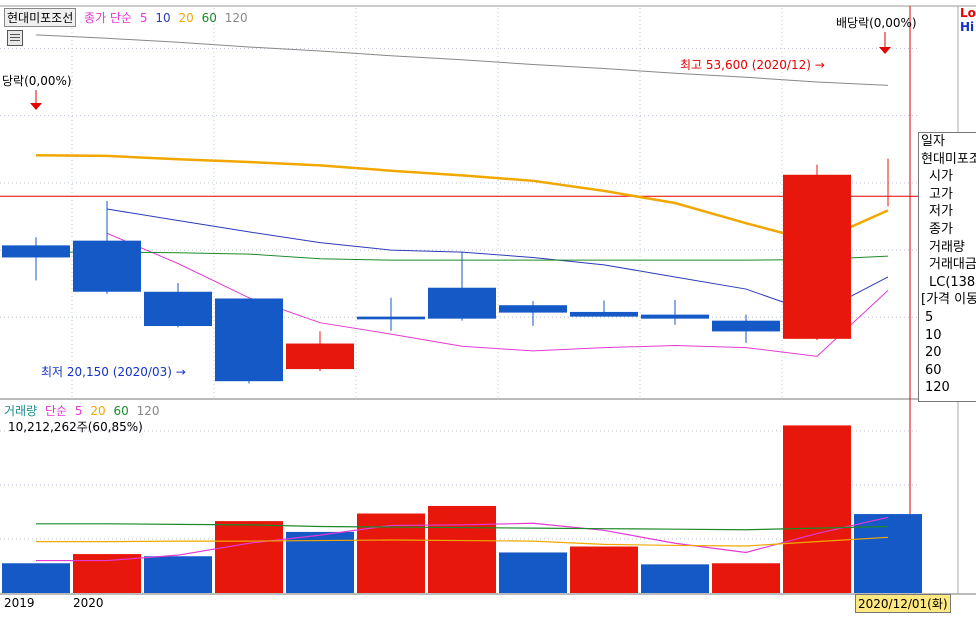 Image resolution: width=976 pixels, height=619 pixels. What do you see at coordinates (876, 23) in the screenshot?
I see `right-dividend-label: 배당락(0,00%)` at bounding box center [876, 23].